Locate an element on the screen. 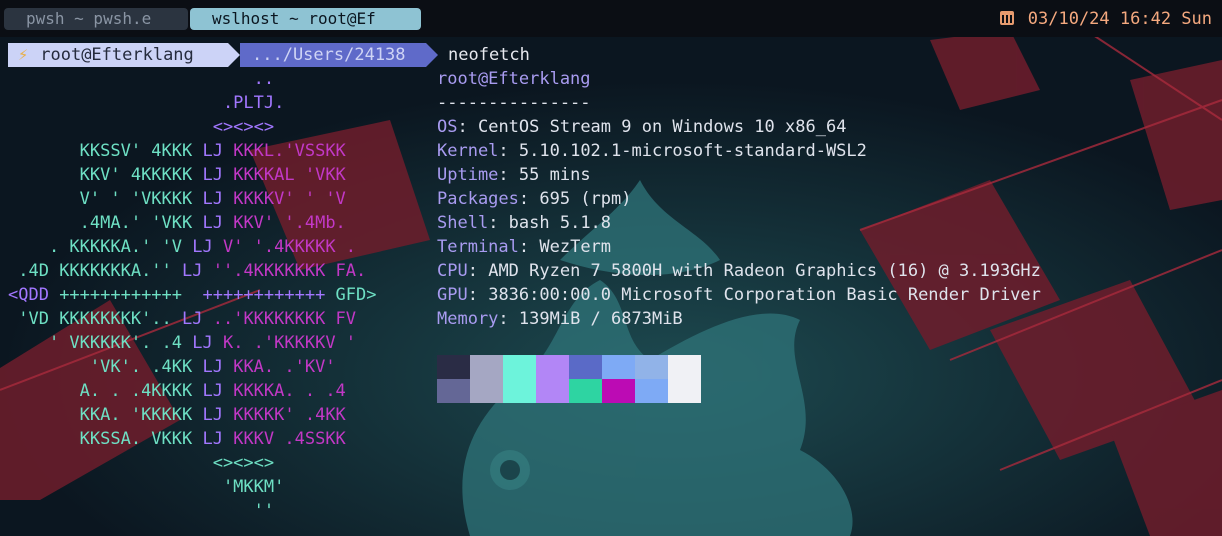 The image size is (1222, 536). ascii-logo-line: KKSSA. VKKK LJ KKKV .4SSKK is located at coordinates (192, 439).